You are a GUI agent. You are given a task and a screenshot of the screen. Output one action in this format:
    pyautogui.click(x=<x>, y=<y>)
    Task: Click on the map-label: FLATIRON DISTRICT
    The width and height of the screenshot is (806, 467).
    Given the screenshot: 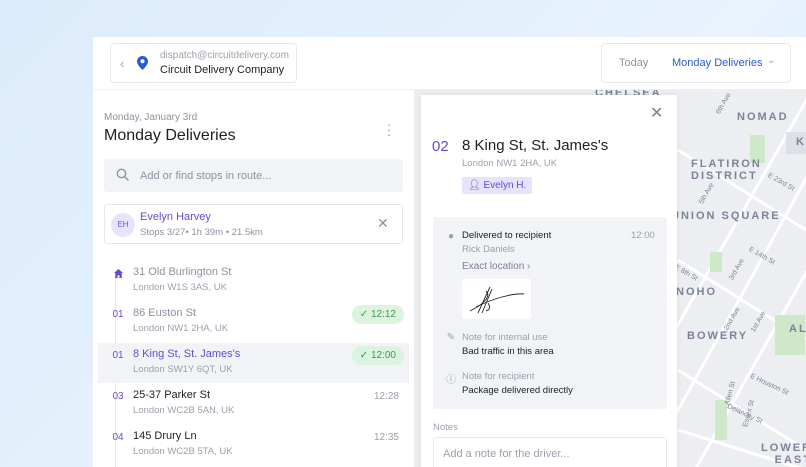 What is the action you would take?
    pyautogui.click(x=726, y=170)
    